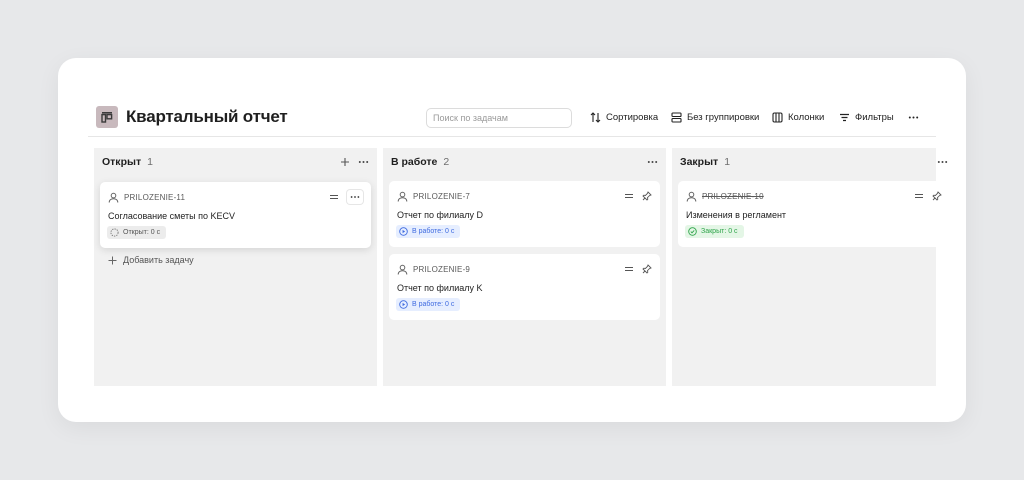 The image size is (1024, 480). What do you see at coordinates (814, 162) in the screenshot?
I see `column-header: Закрыт 1` at bounding box center [814, 162].